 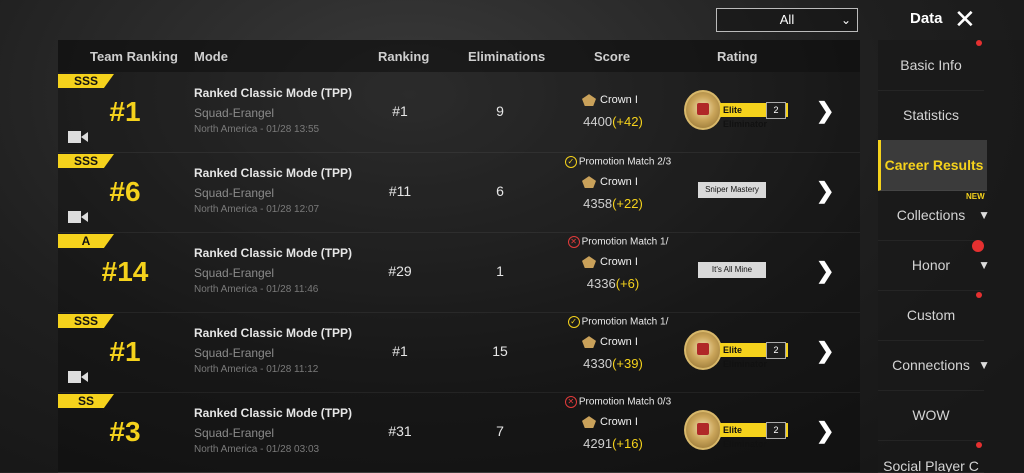 What do you see at coordinates (598, 443) in the screenshot?
I see `score-value: 4291` at bounding box center [598, 443].